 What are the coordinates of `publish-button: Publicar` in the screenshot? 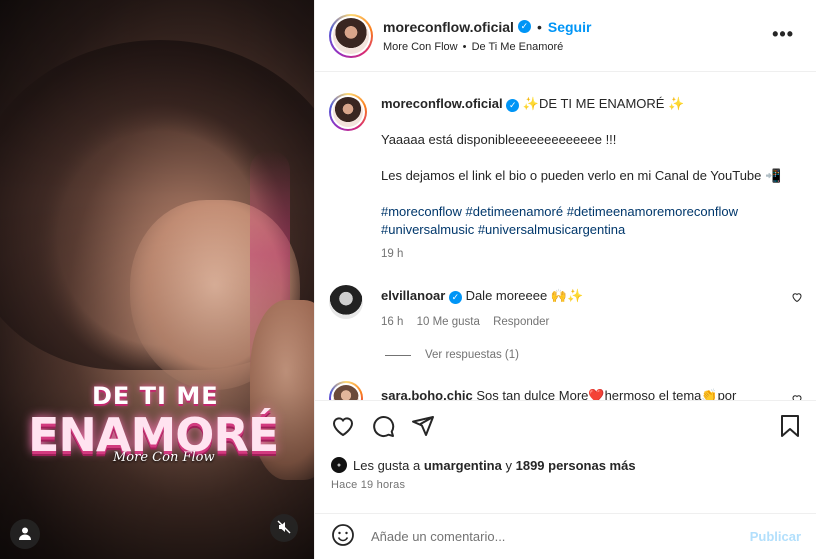 It's located at (775, 536).